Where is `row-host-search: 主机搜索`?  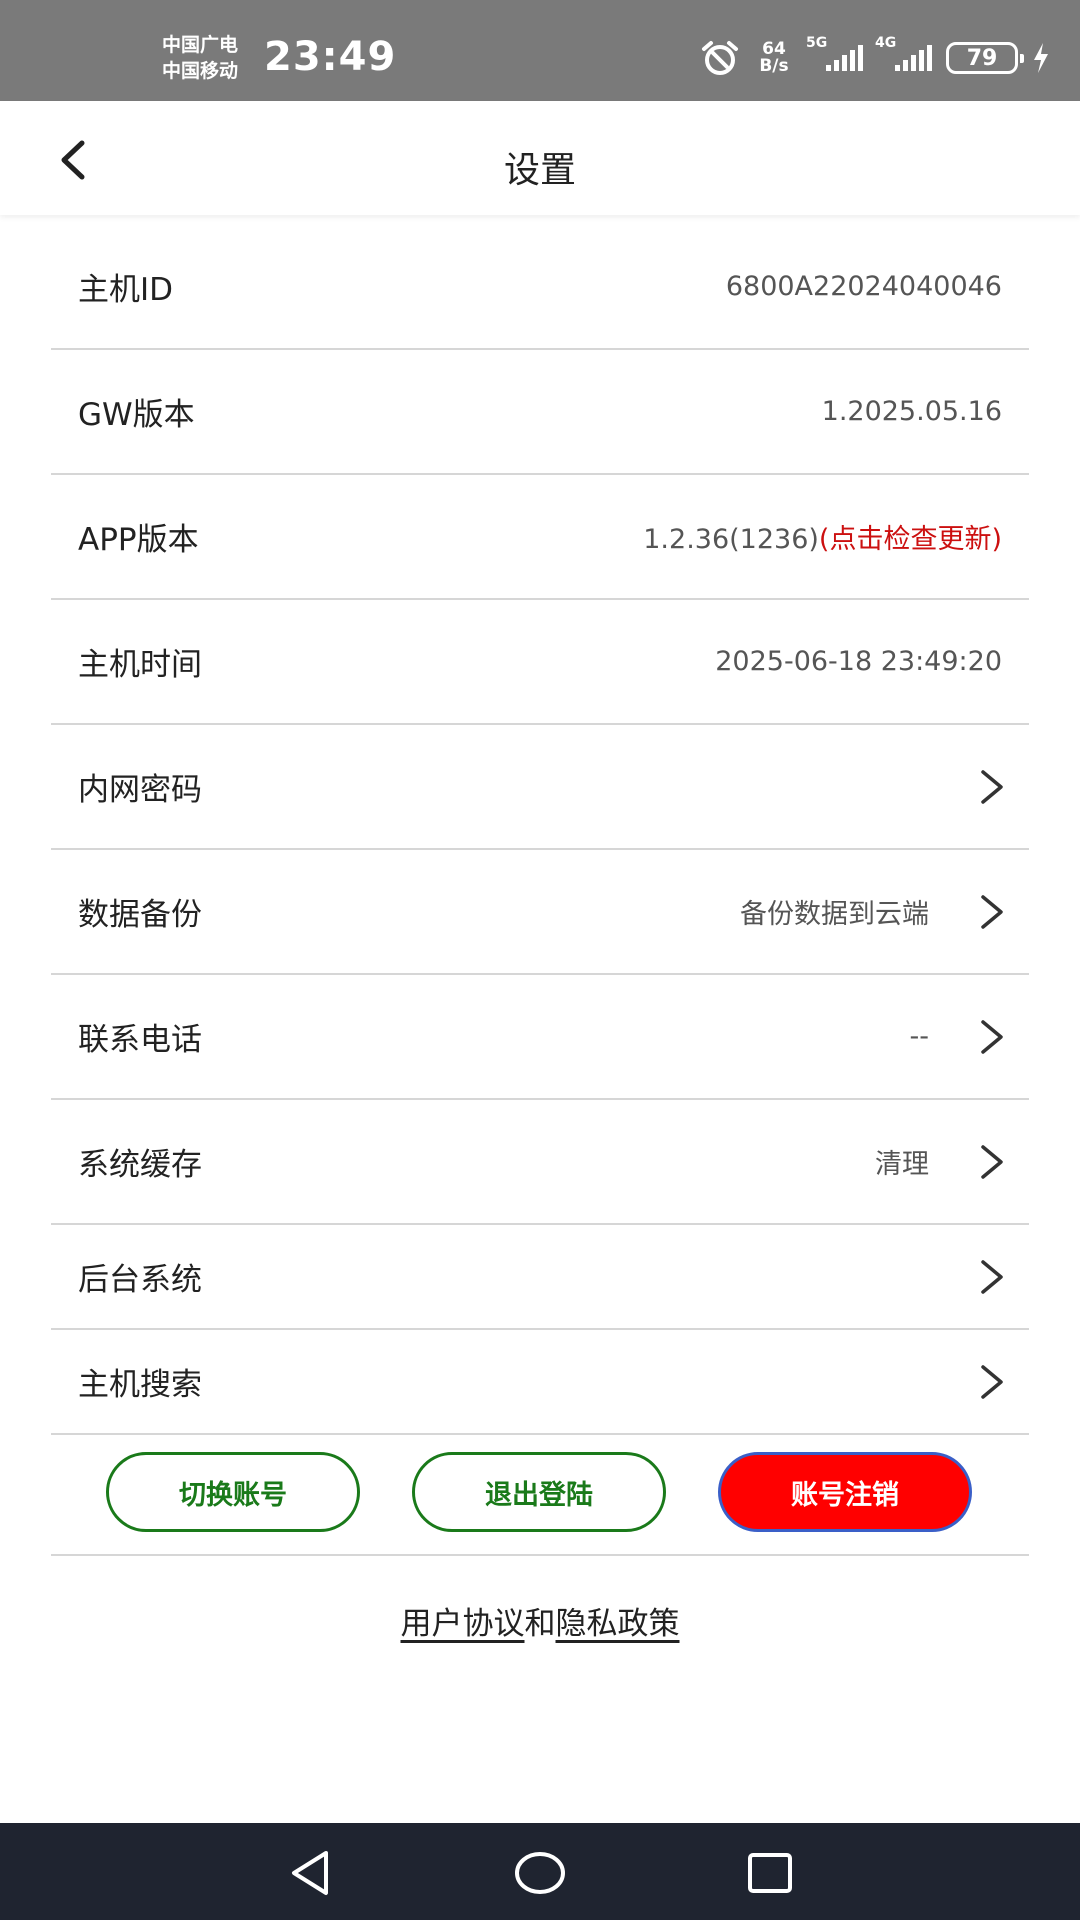 row-host-search: 主机搜索 is located at coordinates (540, 1382).